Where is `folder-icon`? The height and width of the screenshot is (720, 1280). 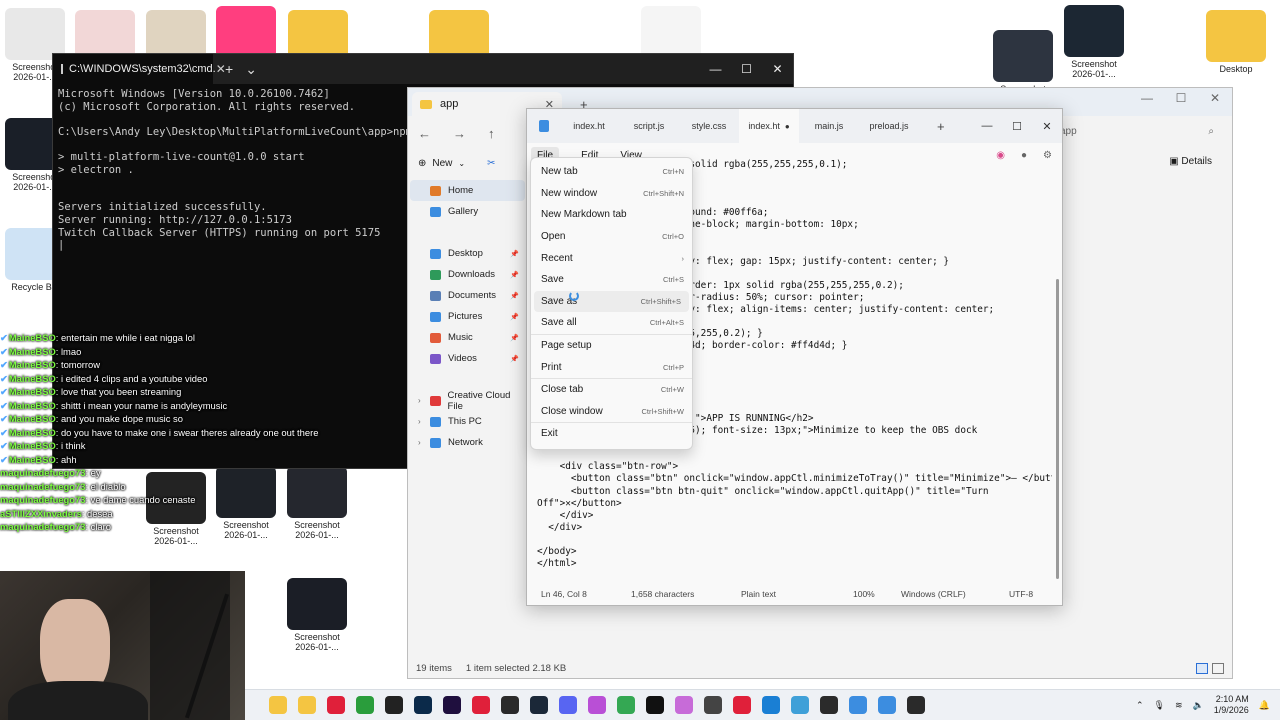 folder-icon is located at coordinates (435, 316).